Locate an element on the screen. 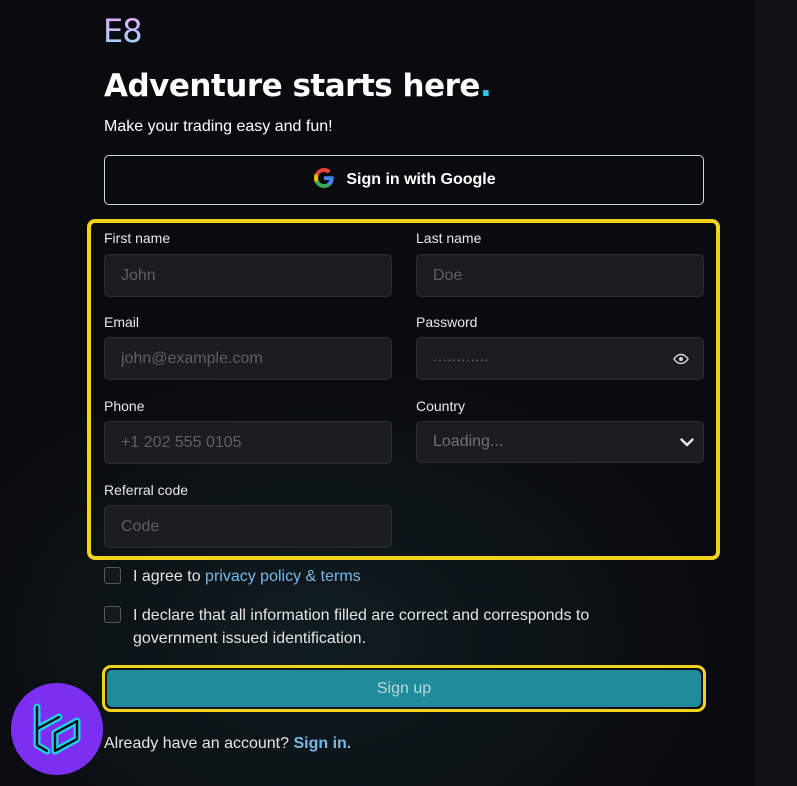 The image size is (797, 786). page-title: Adventure starts here. is located at coordinates (298, 86).